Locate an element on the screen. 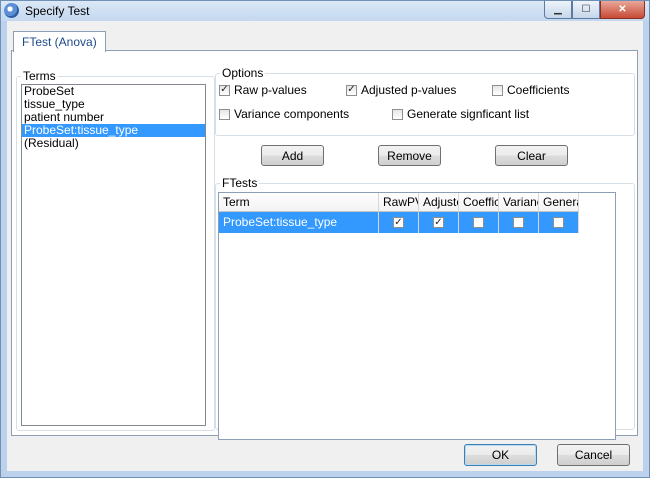 This screenshot has width=650, height=478. table-row: ProbeSet:tissue_type ✓ ✓ is located at coordinates (399, 222).